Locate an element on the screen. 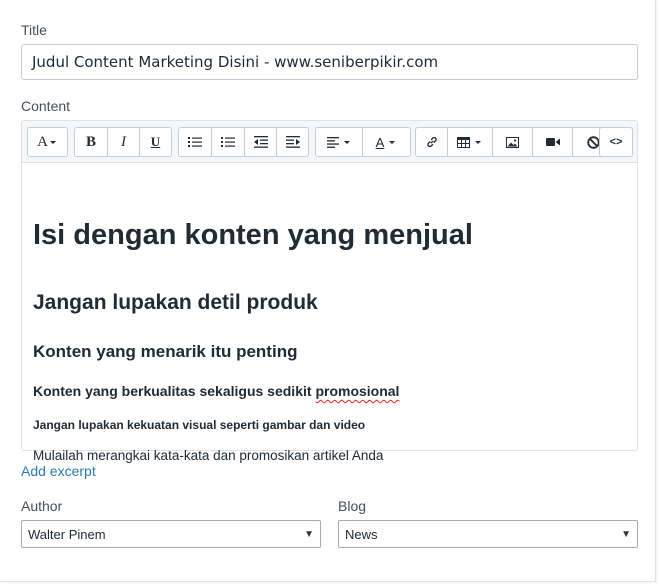 This screenshot has height=586, width=660. italic-label: I is located at coordinates (123, 141).